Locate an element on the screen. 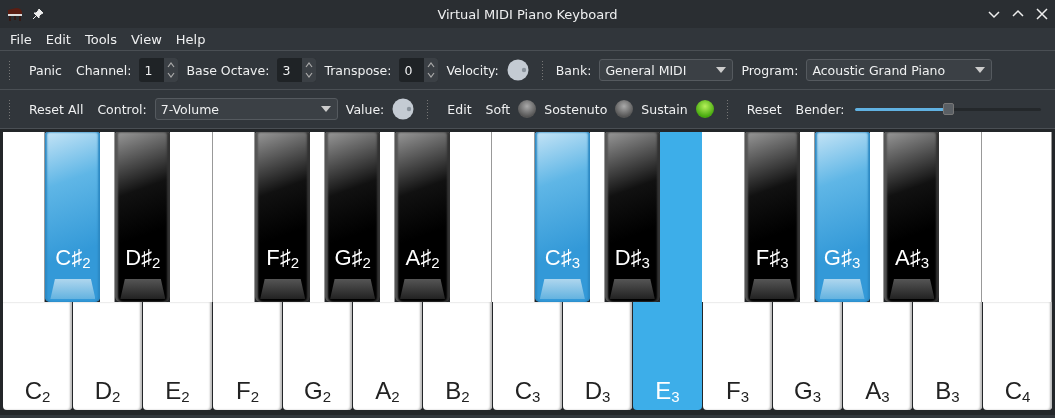 The width and height of the screenshot is (1055, 418). field-label: Base Octave: is located at coordinates (228, 70).